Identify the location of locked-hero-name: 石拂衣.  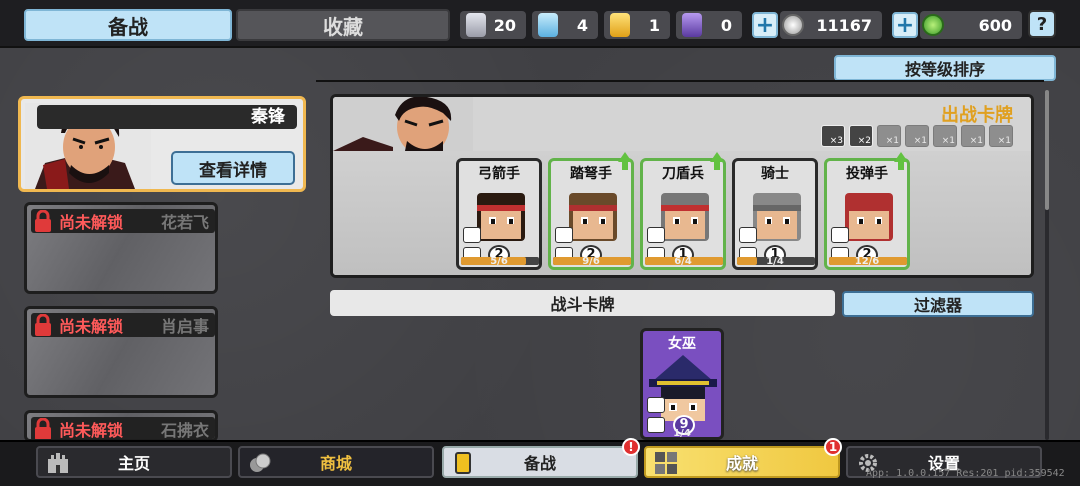
(184, 430).